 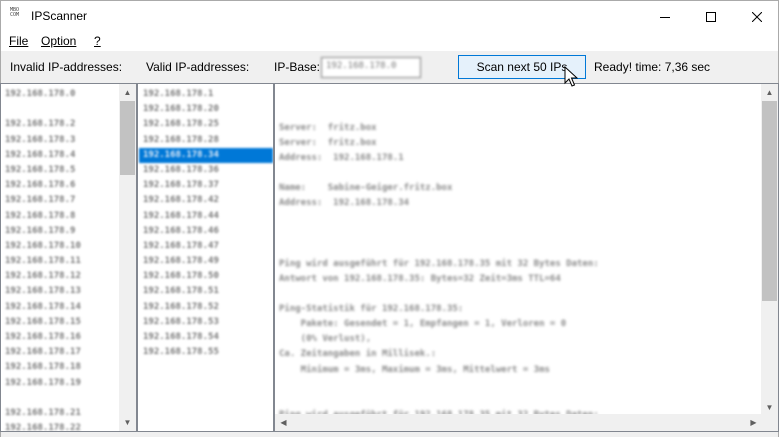 What do you see at coordinates (206, 140) in the screenshot?
I see `list-item: 192.168.178.28` at bounding box center [206, 140].